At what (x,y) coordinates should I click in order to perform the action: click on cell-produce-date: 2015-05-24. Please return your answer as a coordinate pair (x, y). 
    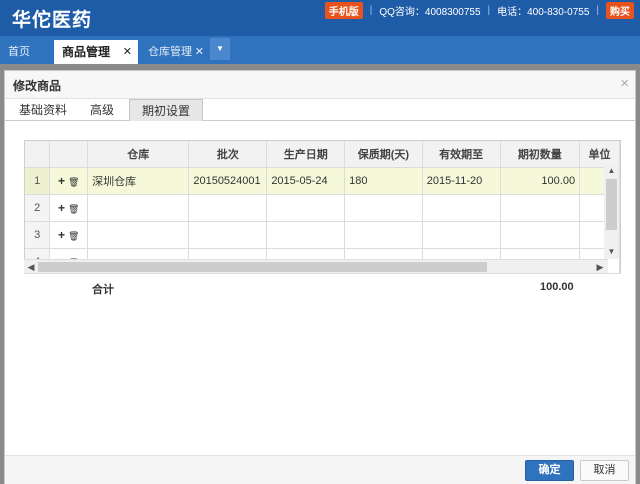
    Looking at the image, I should click on (306, 181).